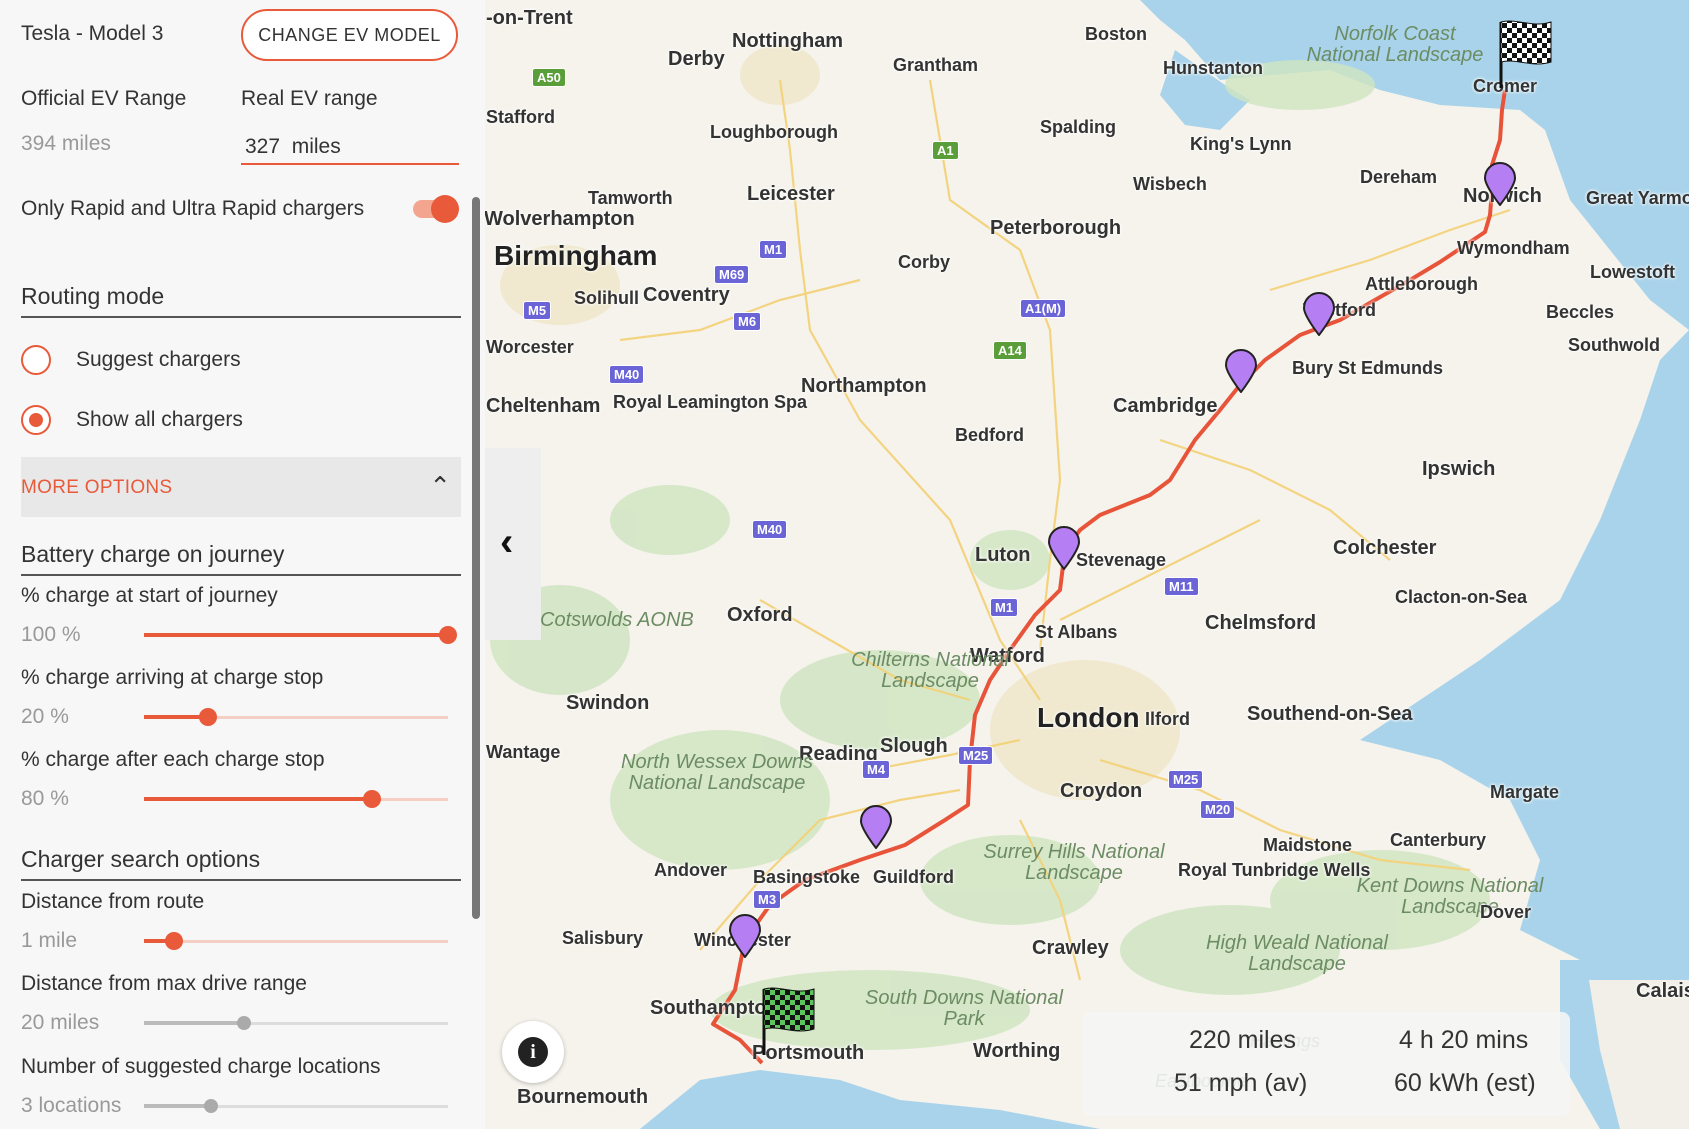  Describe the element at coordinates (543, 406) in the screenshot. I see `place-label: Cheltenham` at that location.